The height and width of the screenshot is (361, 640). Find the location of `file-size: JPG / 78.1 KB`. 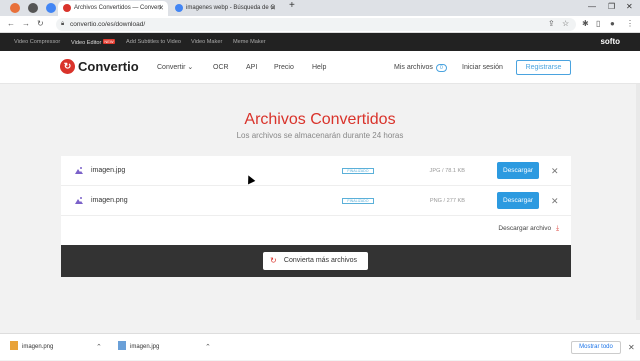

file-size: JPG / 78.1 KB is located at coordinates (447, 171).